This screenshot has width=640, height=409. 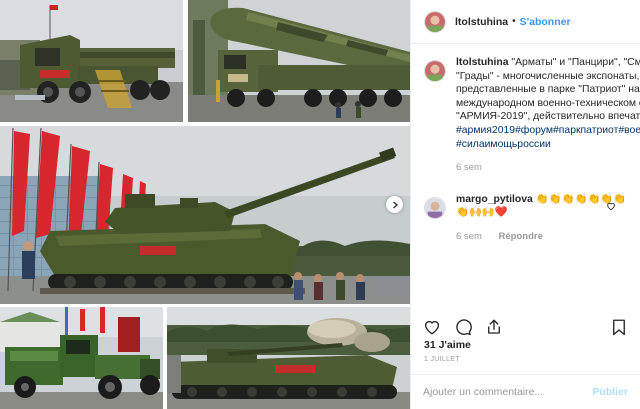 I want to click on comment-icon, so click(x=464, y=327).